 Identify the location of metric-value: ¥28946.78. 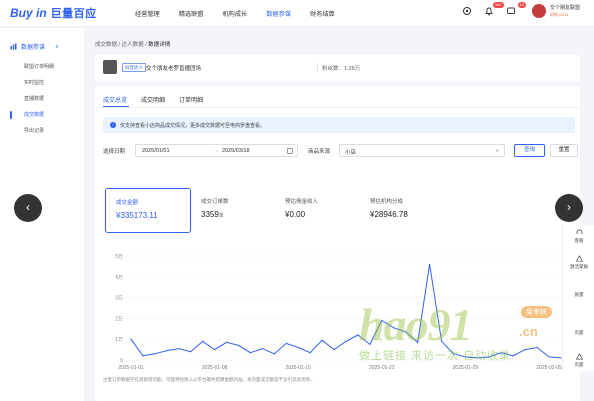
(389, 214).